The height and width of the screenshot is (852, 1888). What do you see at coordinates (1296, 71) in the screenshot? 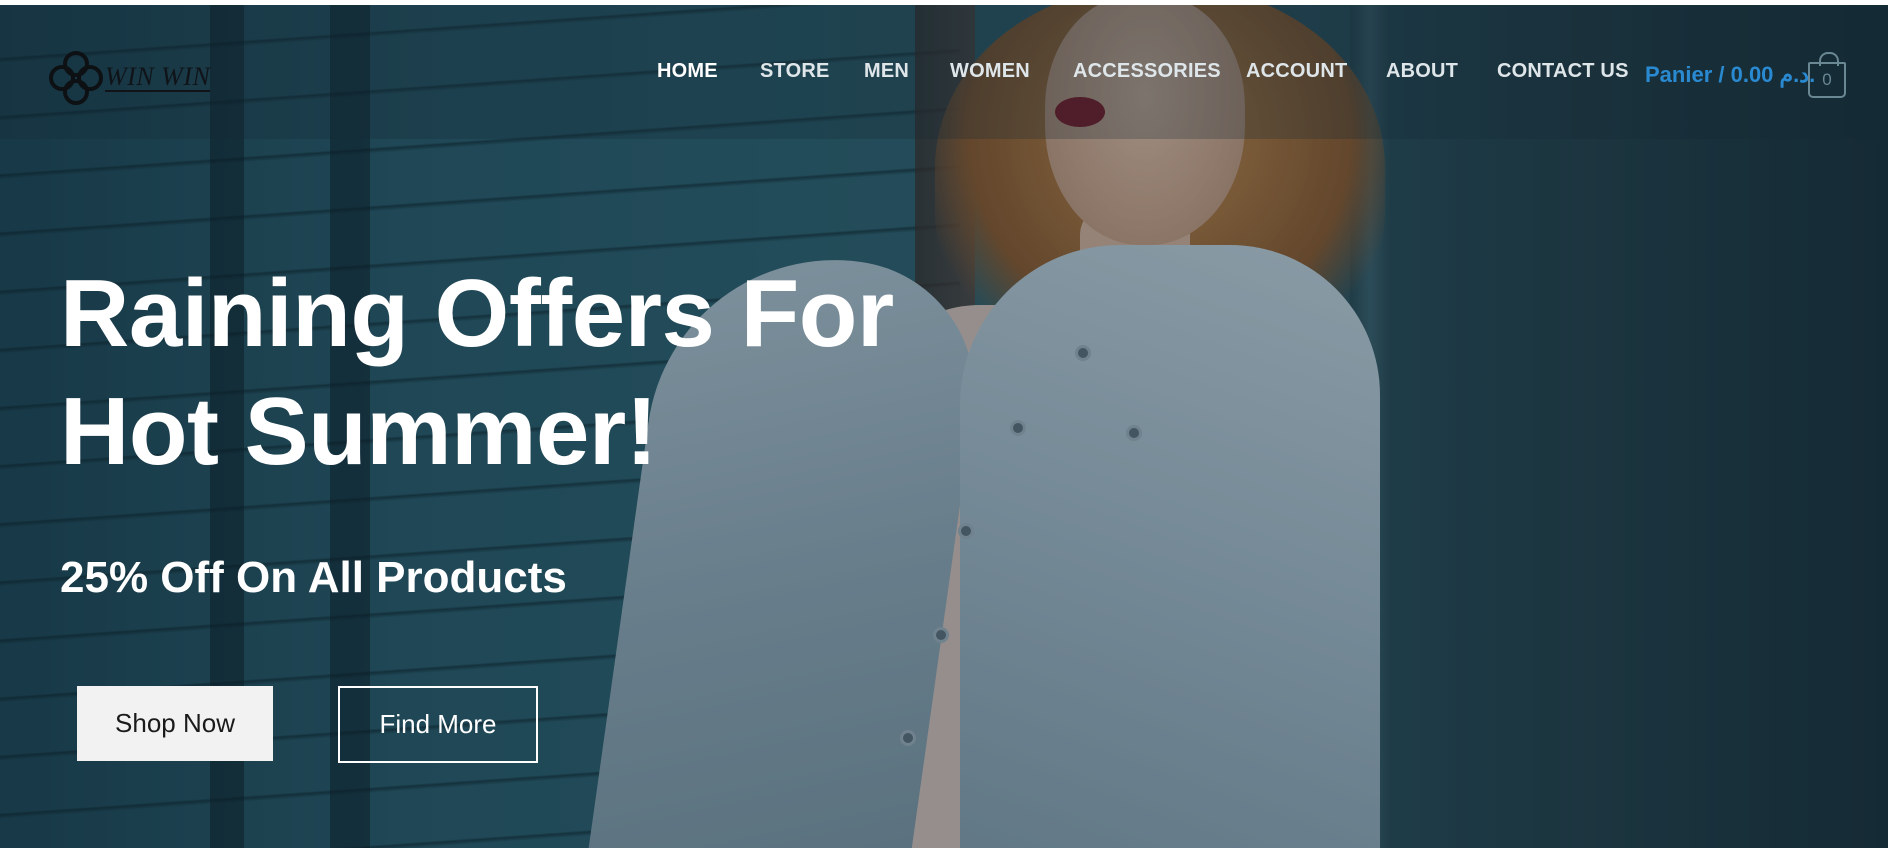
I see `nav-item-account: ACCOUNT` at bounding box center [1296, 71].